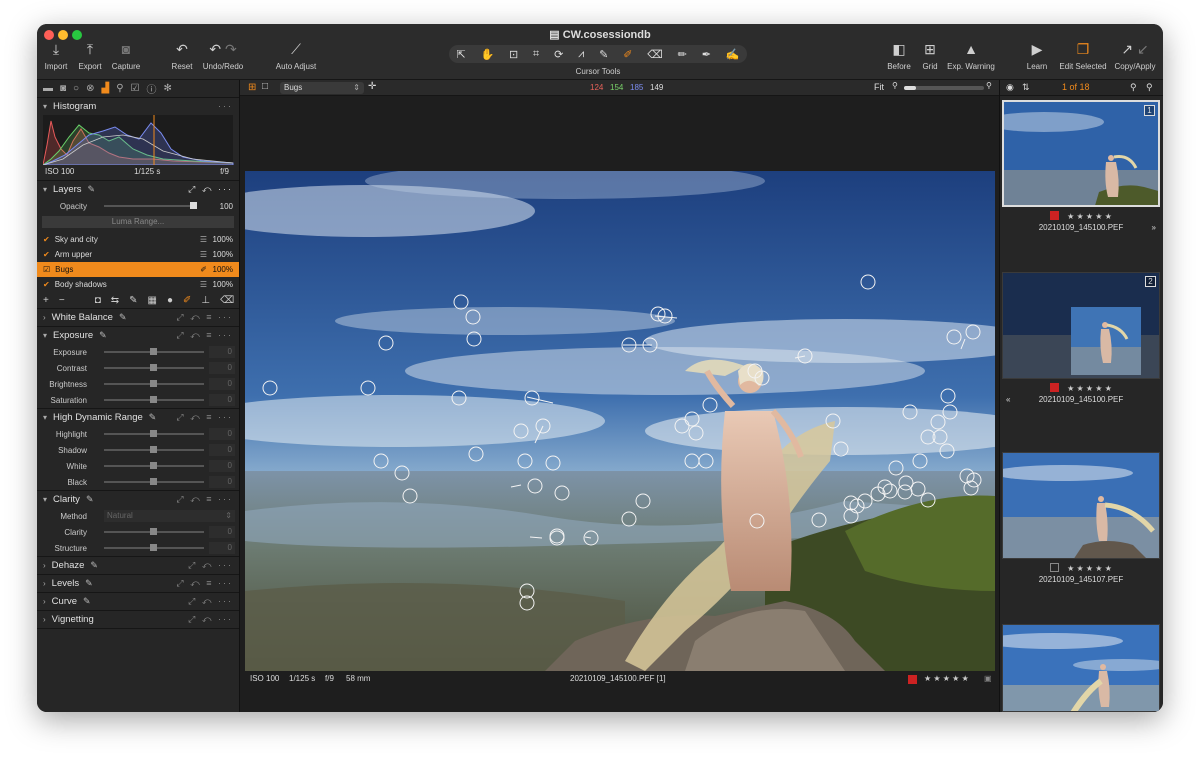 This screenshot has height=761, width=1200. Describe the element at coordinates (895, 85) in the screenshot. I see `zoom-out-icon: ⚲` at that location.